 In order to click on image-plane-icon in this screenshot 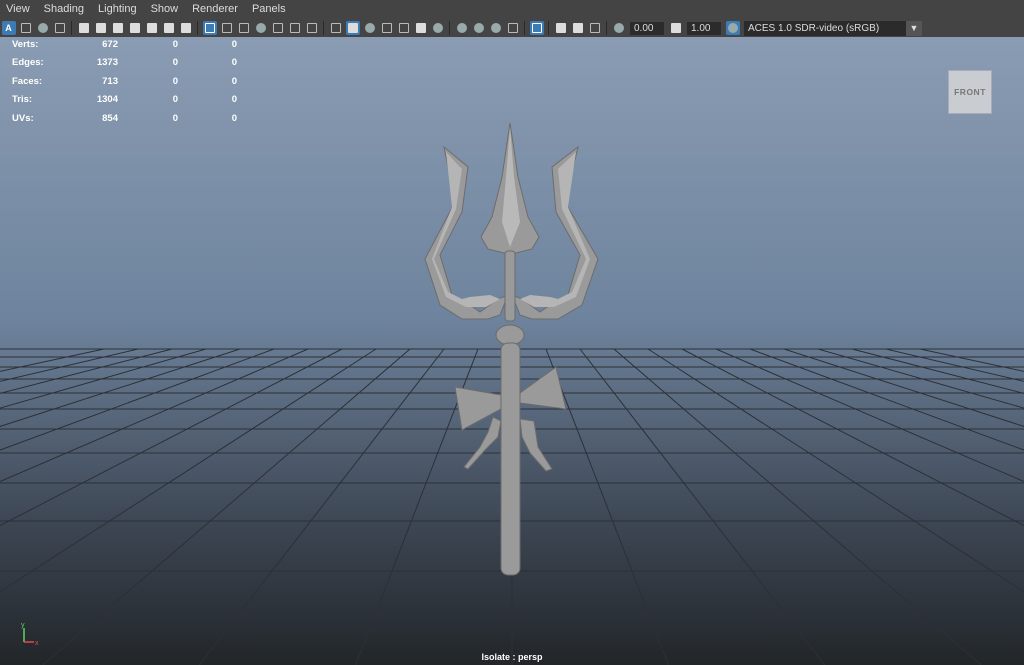, I will do `click(59, 28)`.